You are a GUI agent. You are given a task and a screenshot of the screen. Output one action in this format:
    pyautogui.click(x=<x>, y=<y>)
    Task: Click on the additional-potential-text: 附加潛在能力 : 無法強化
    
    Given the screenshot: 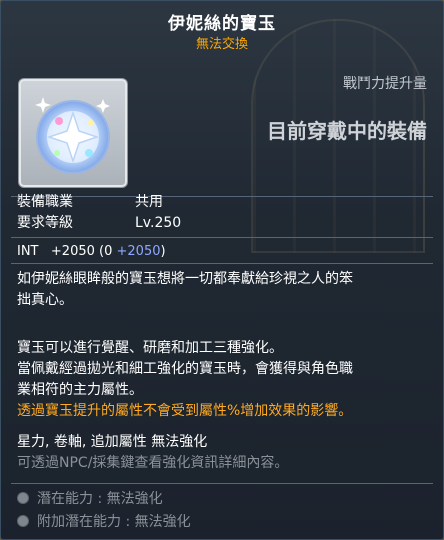 What is the action you would take?
    pyautogui.click(x=114, y=522)
    